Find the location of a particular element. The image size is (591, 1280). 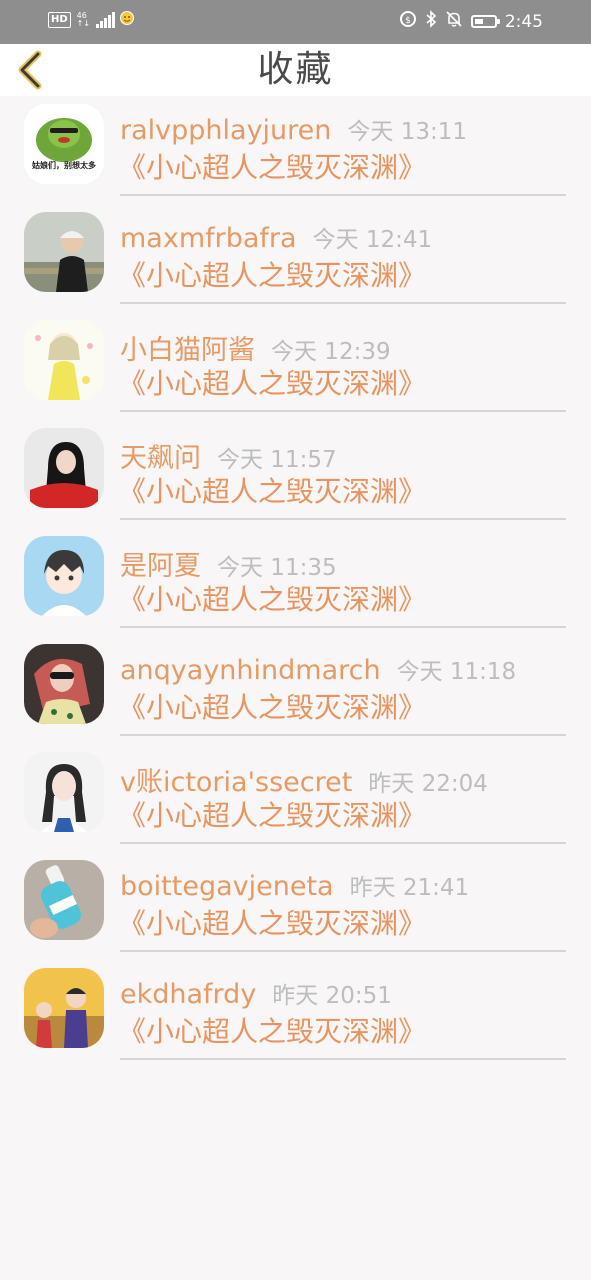

data-saver-icon: $ is located at coordinates (408, 21).